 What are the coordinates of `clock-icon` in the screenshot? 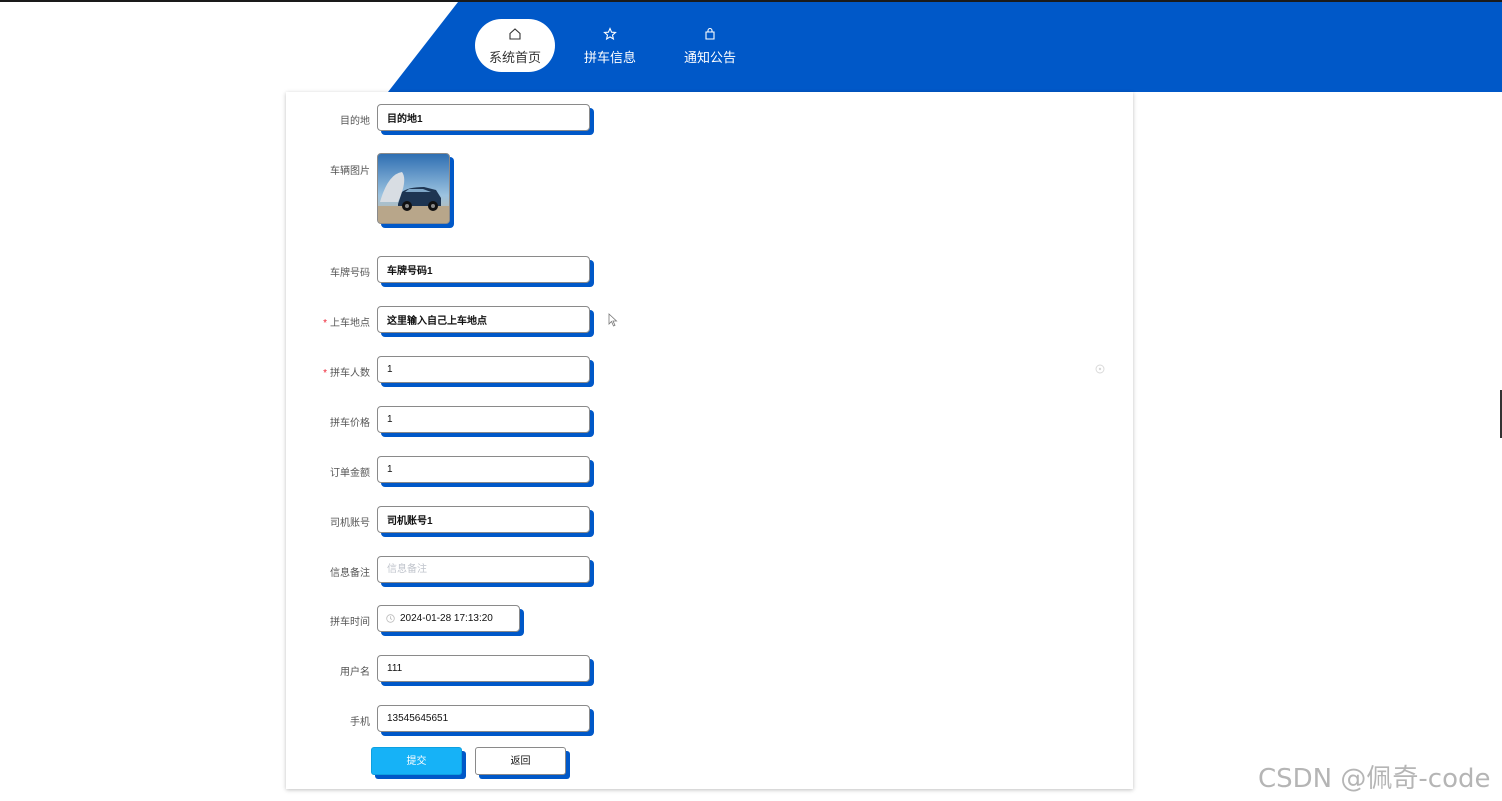 It's located at (390, 618).